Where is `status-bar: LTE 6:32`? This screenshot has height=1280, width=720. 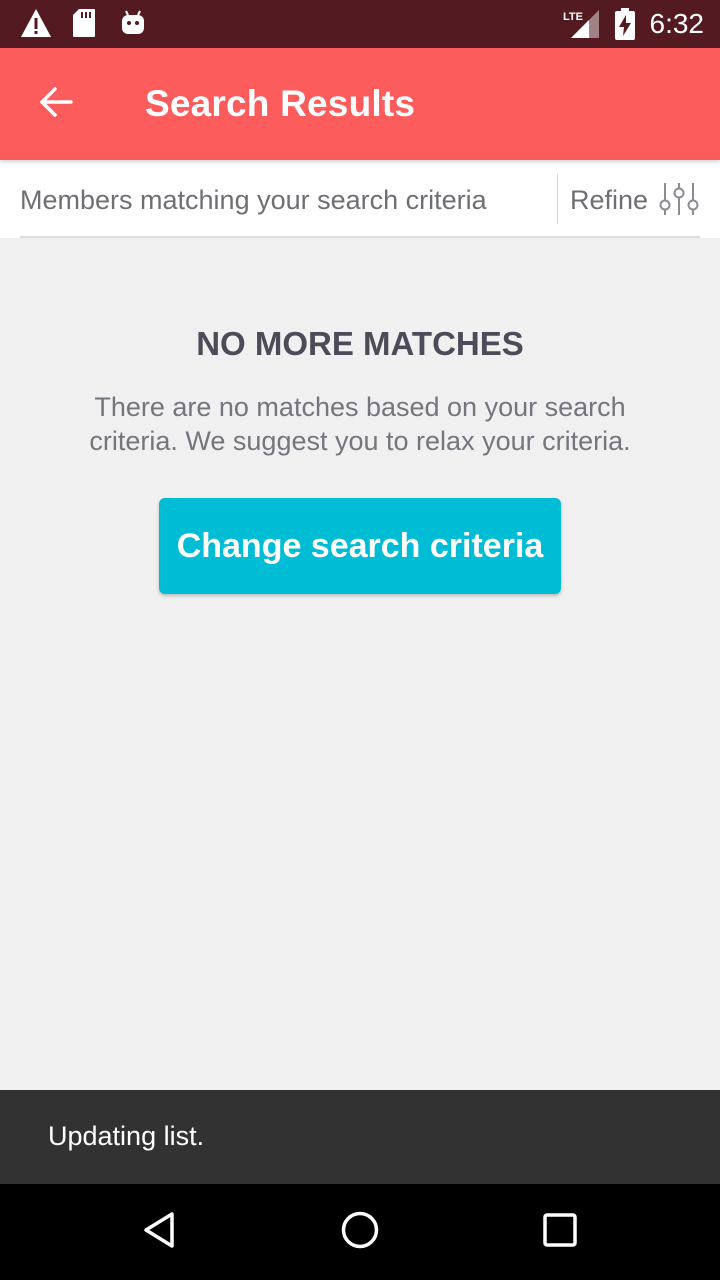 status-bar: LTE 6:32 is located at coordinates (360, 24).